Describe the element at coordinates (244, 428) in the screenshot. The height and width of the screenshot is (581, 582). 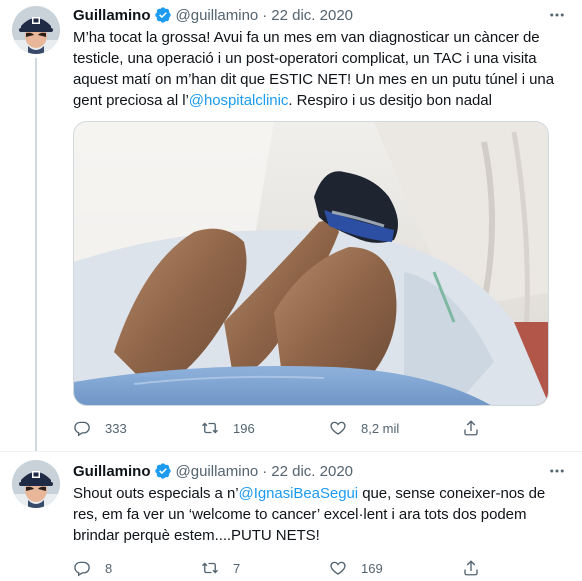
I see `retweet-count: 196` at that location.